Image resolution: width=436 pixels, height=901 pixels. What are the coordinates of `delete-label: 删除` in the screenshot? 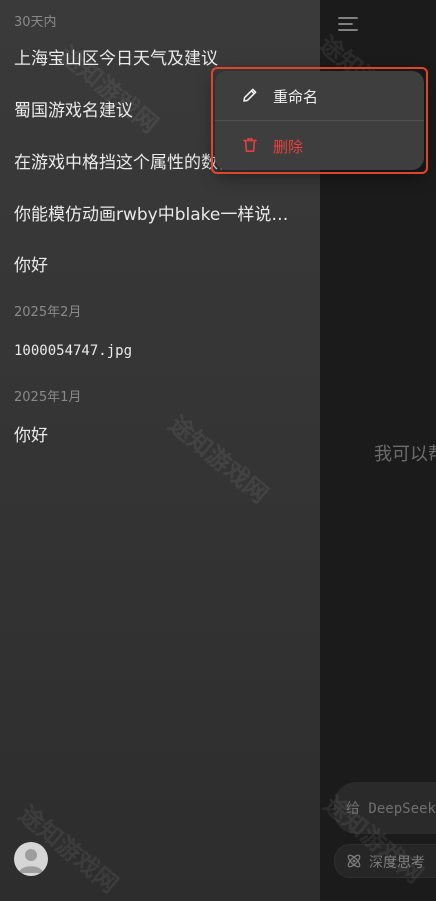 It's located at (288, 147).